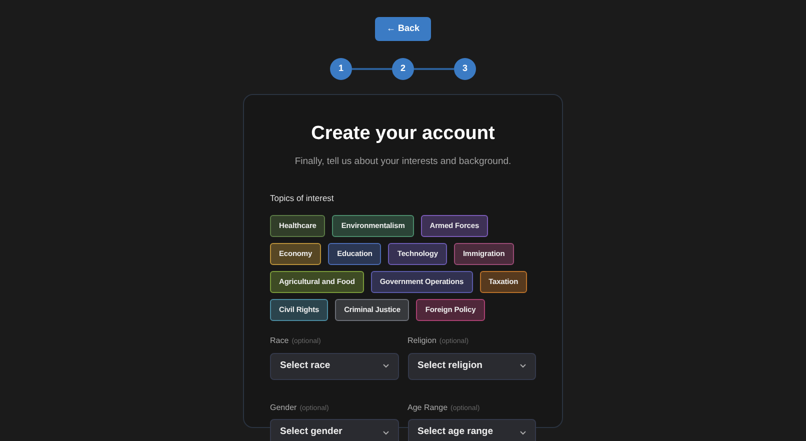 The image size is (806, 441). What do you see at coordinates (334, 430) in the screenshot?
I see `select-field: Select gender` at bounding box center [334, 430].